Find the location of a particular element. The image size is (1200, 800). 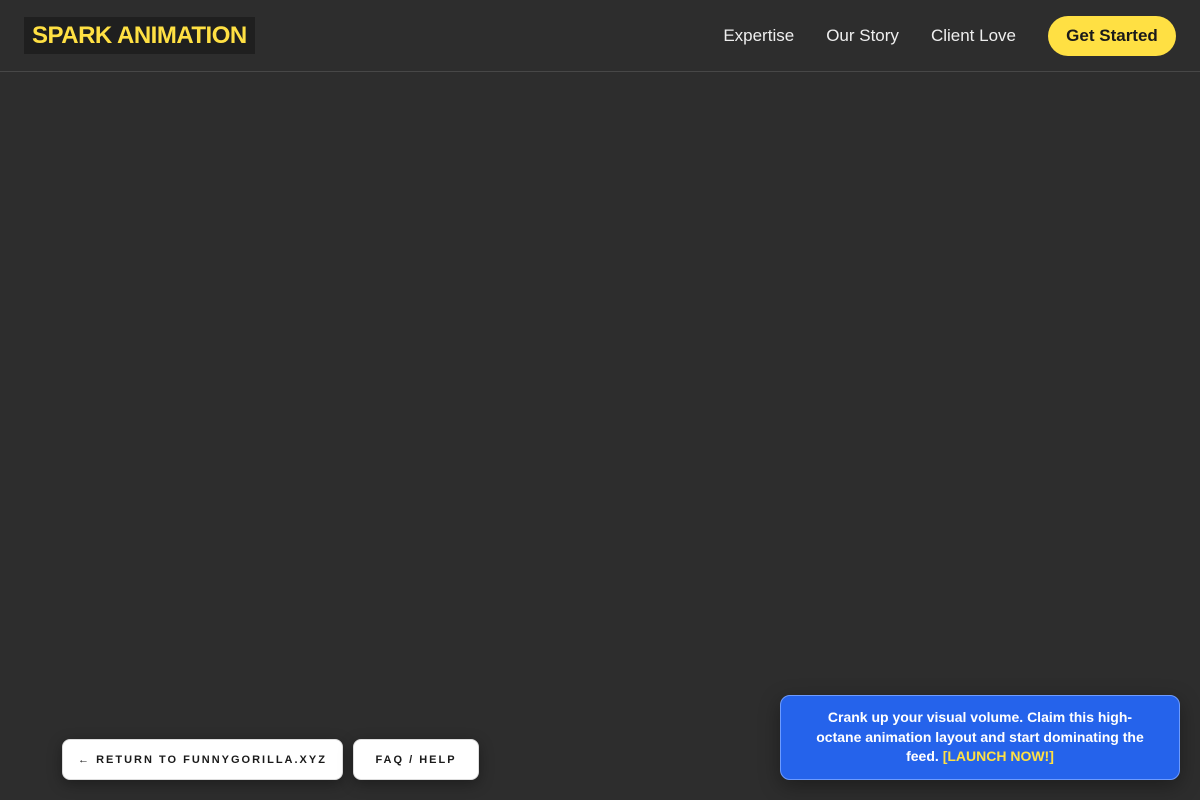

nav-link-client-love: Client Love is located at coordinates (973, 36).